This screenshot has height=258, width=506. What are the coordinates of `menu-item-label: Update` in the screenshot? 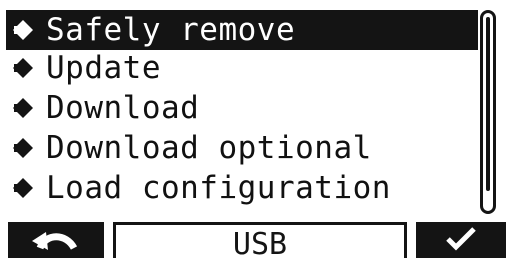 It's located at (103, 68).